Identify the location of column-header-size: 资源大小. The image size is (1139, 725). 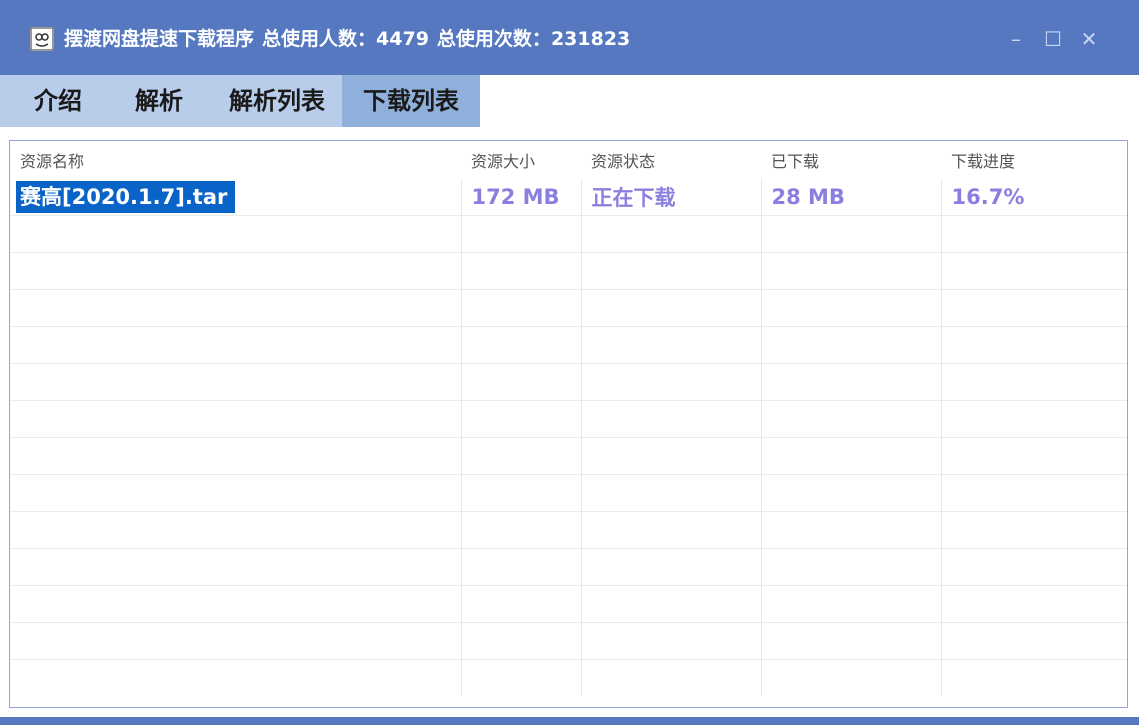
(521, 160).